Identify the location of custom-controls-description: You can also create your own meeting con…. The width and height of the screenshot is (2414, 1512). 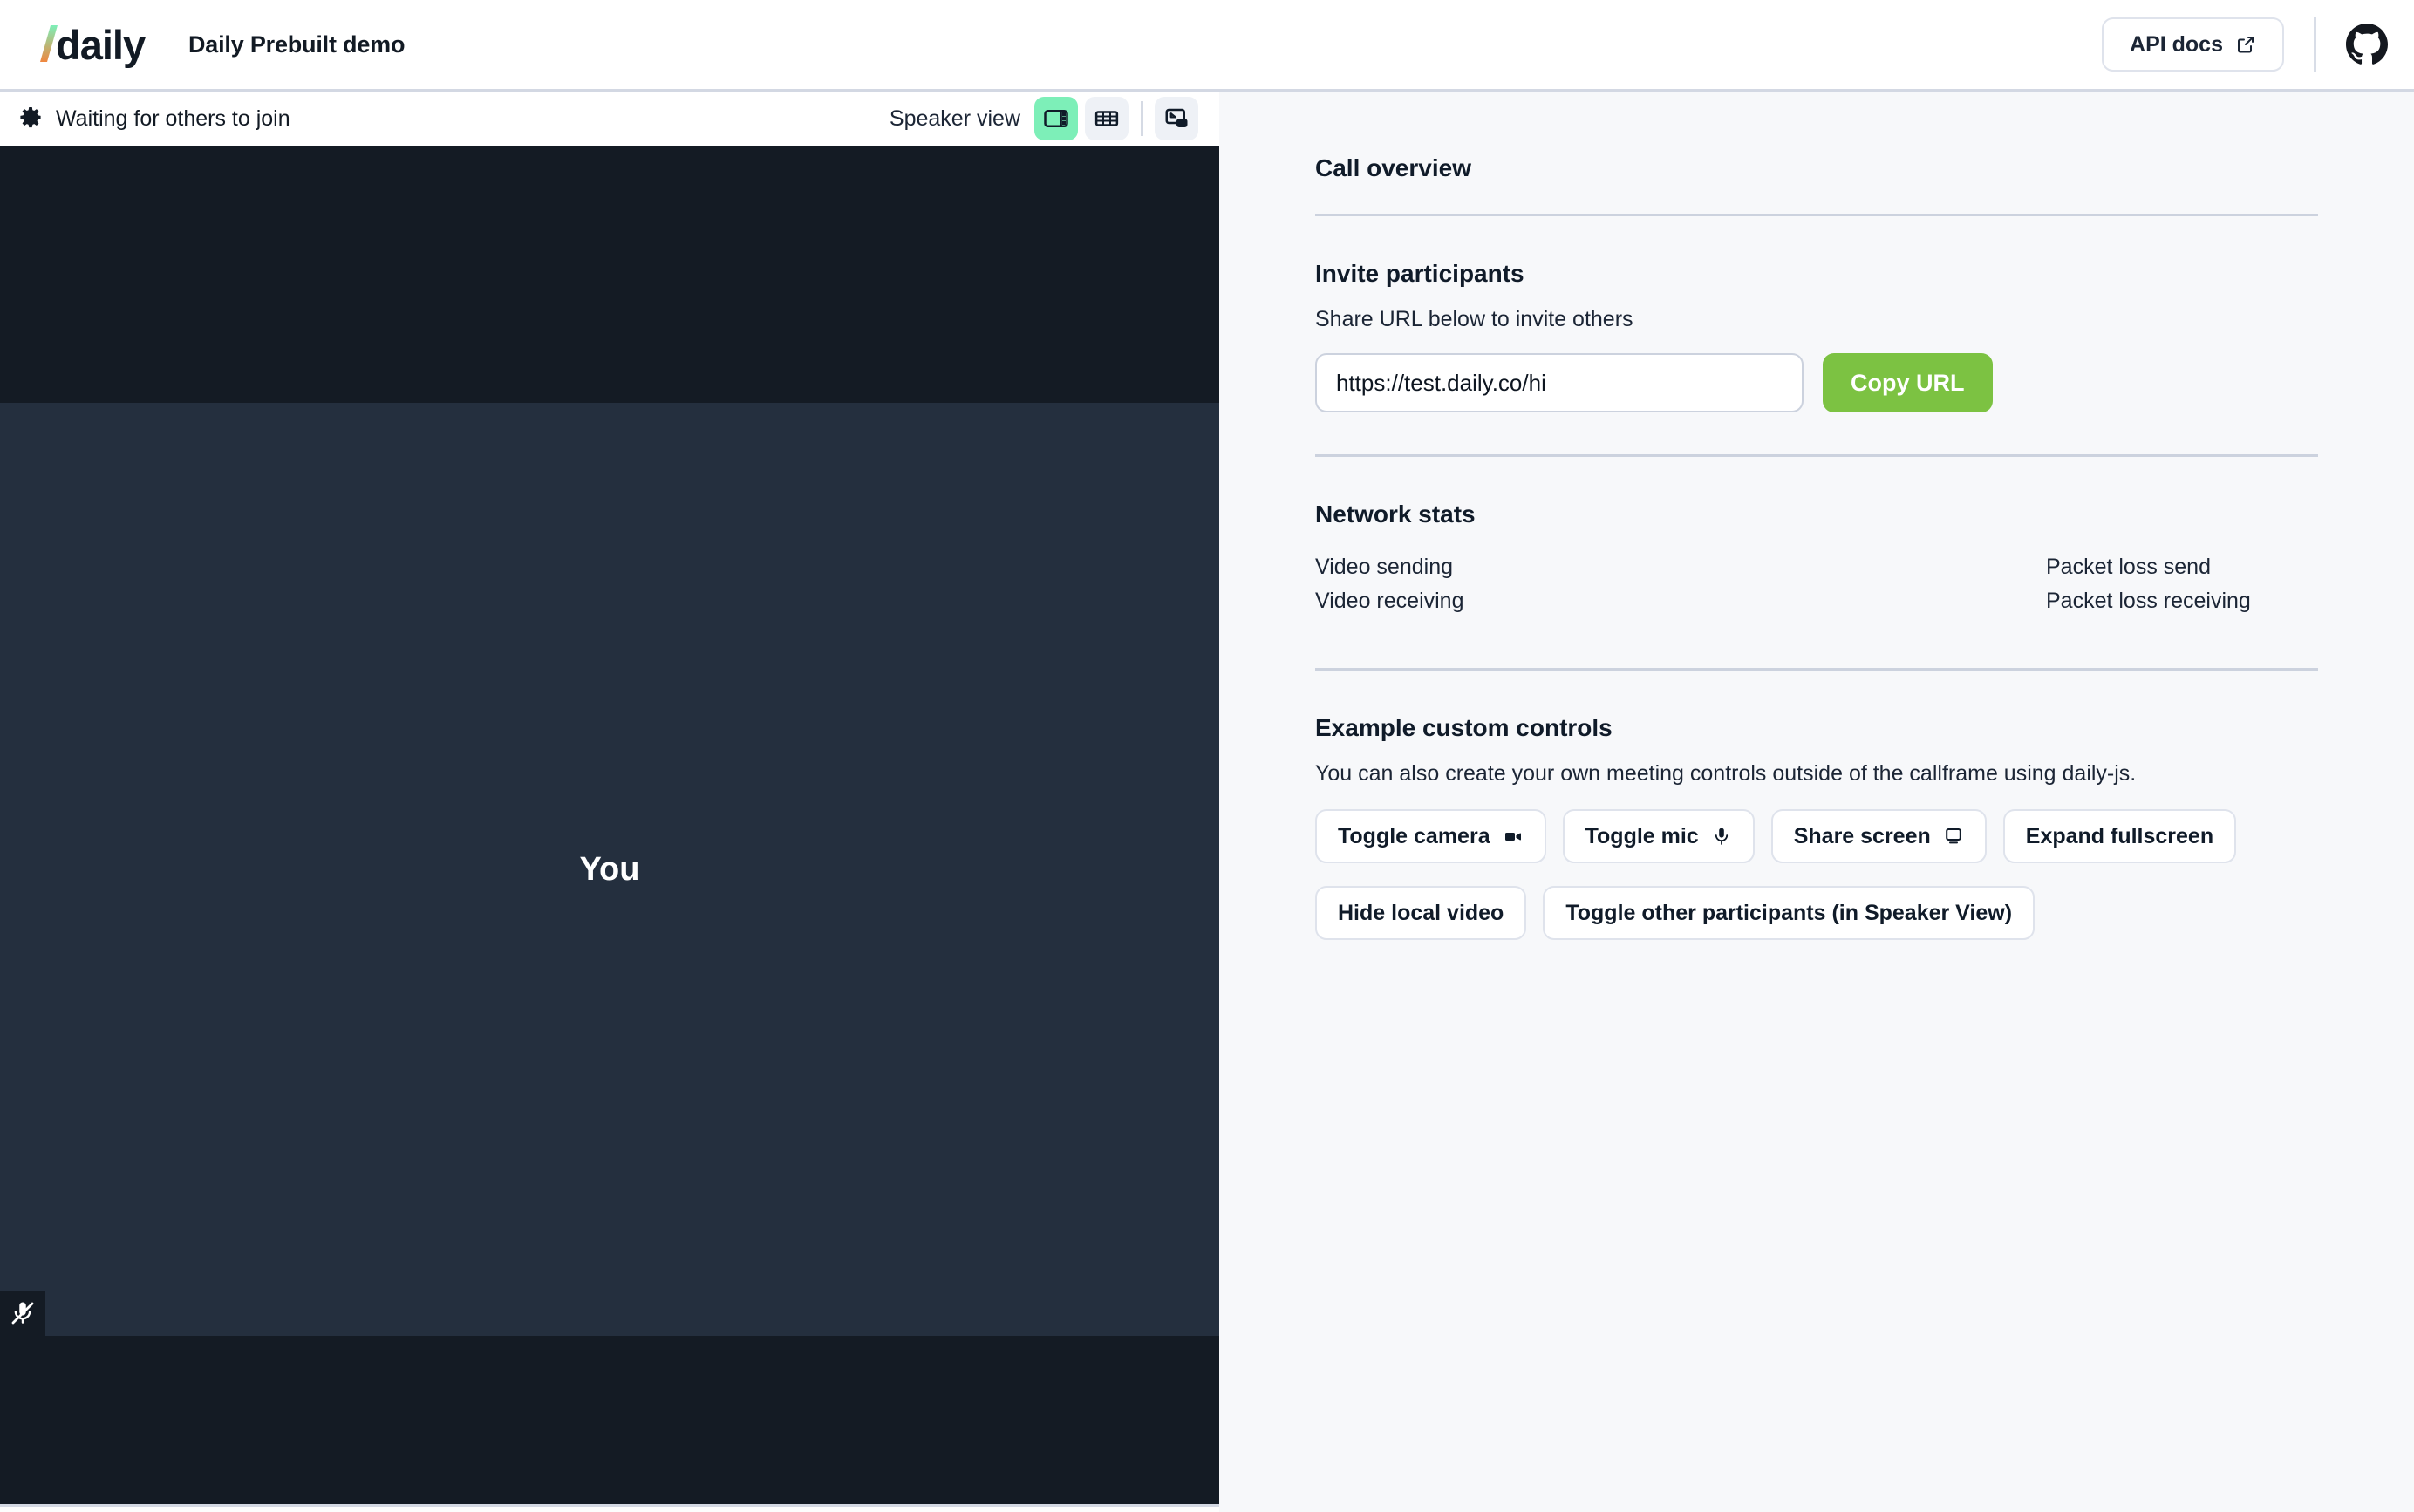
(1726, 773).